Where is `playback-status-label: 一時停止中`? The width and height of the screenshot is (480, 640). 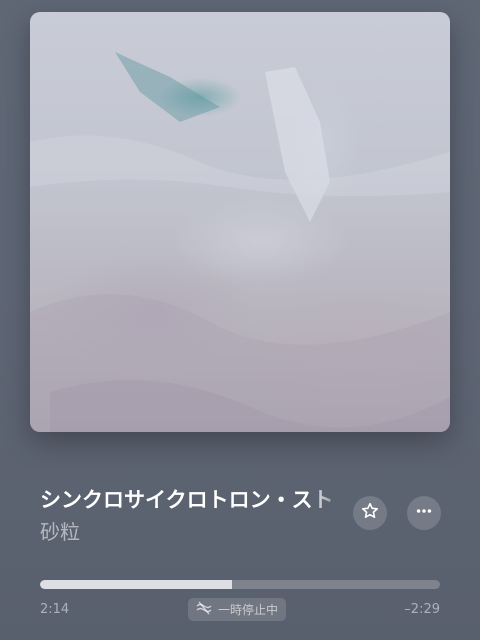
playback-status-label: 一時停止中 is located at coordinates (248, 610).